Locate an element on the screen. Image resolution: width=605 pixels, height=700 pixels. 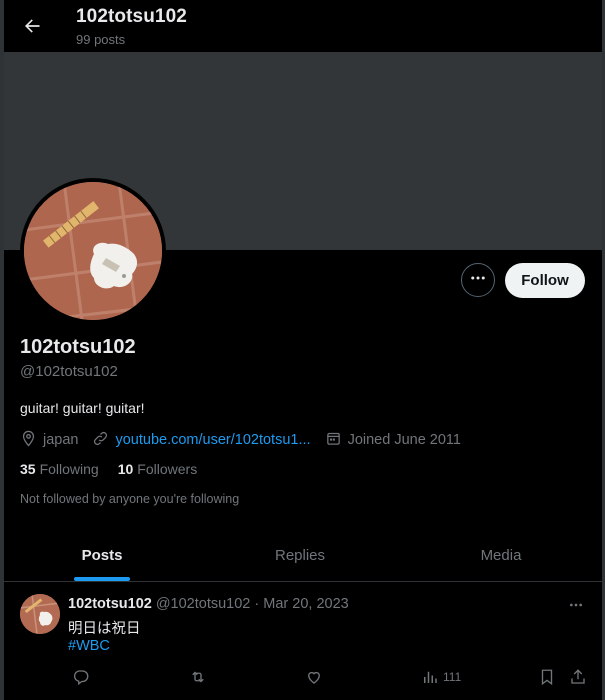
followers-stat: 10 Followers is located at coordinates (157, 469).